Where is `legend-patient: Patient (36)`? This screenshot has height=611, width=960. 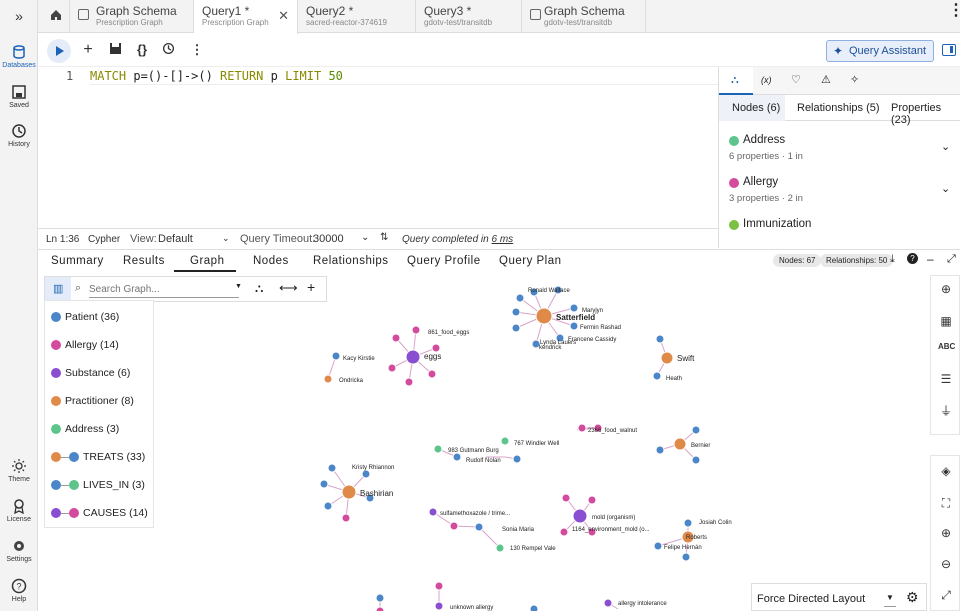
legend-patient: Patient (36) is located at coordinates (85, 317).